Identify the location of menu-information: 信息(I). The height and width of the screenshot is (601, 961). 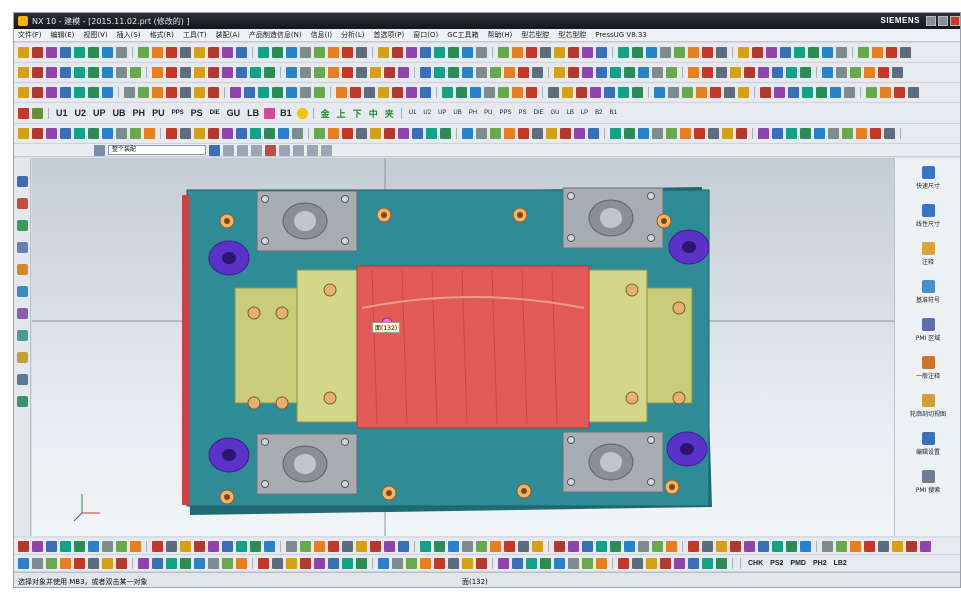
(322, 35).